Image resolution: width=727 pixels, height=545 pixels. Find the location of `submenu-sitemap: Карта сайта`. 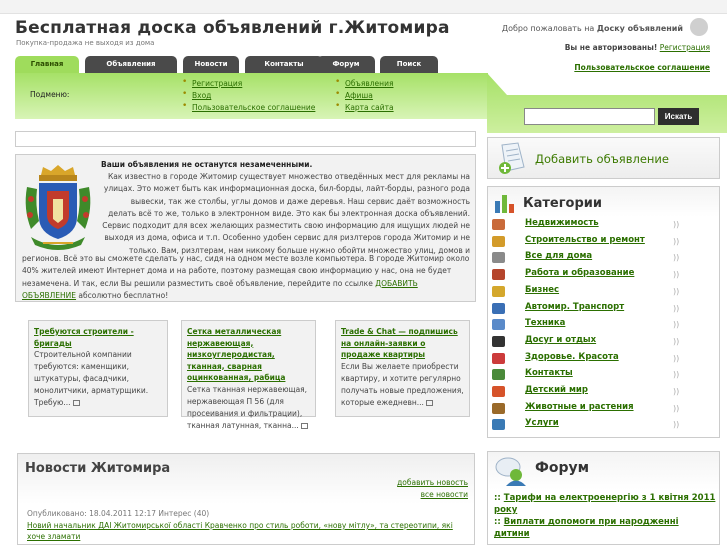

submenu-sitemap: Карта сайта is located at coordinates (364, 106).